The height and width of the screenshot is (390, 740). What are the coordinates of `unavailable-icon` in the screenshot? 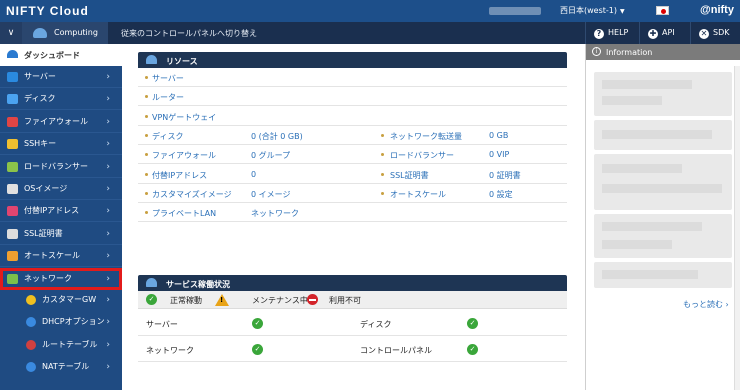 It's located at (312, 299).